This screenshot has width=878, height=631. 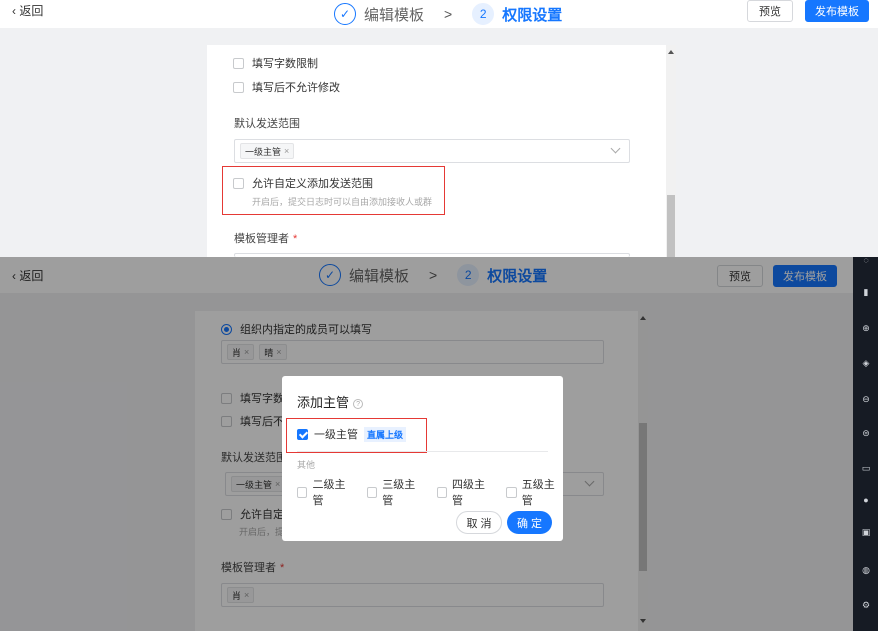 I want to click on right-rail: ◌ ▮ ⊕ ◈ ⊖ ⊜ ▭ ● ▣ ◍ ⚙, so click(x=865, y=443).